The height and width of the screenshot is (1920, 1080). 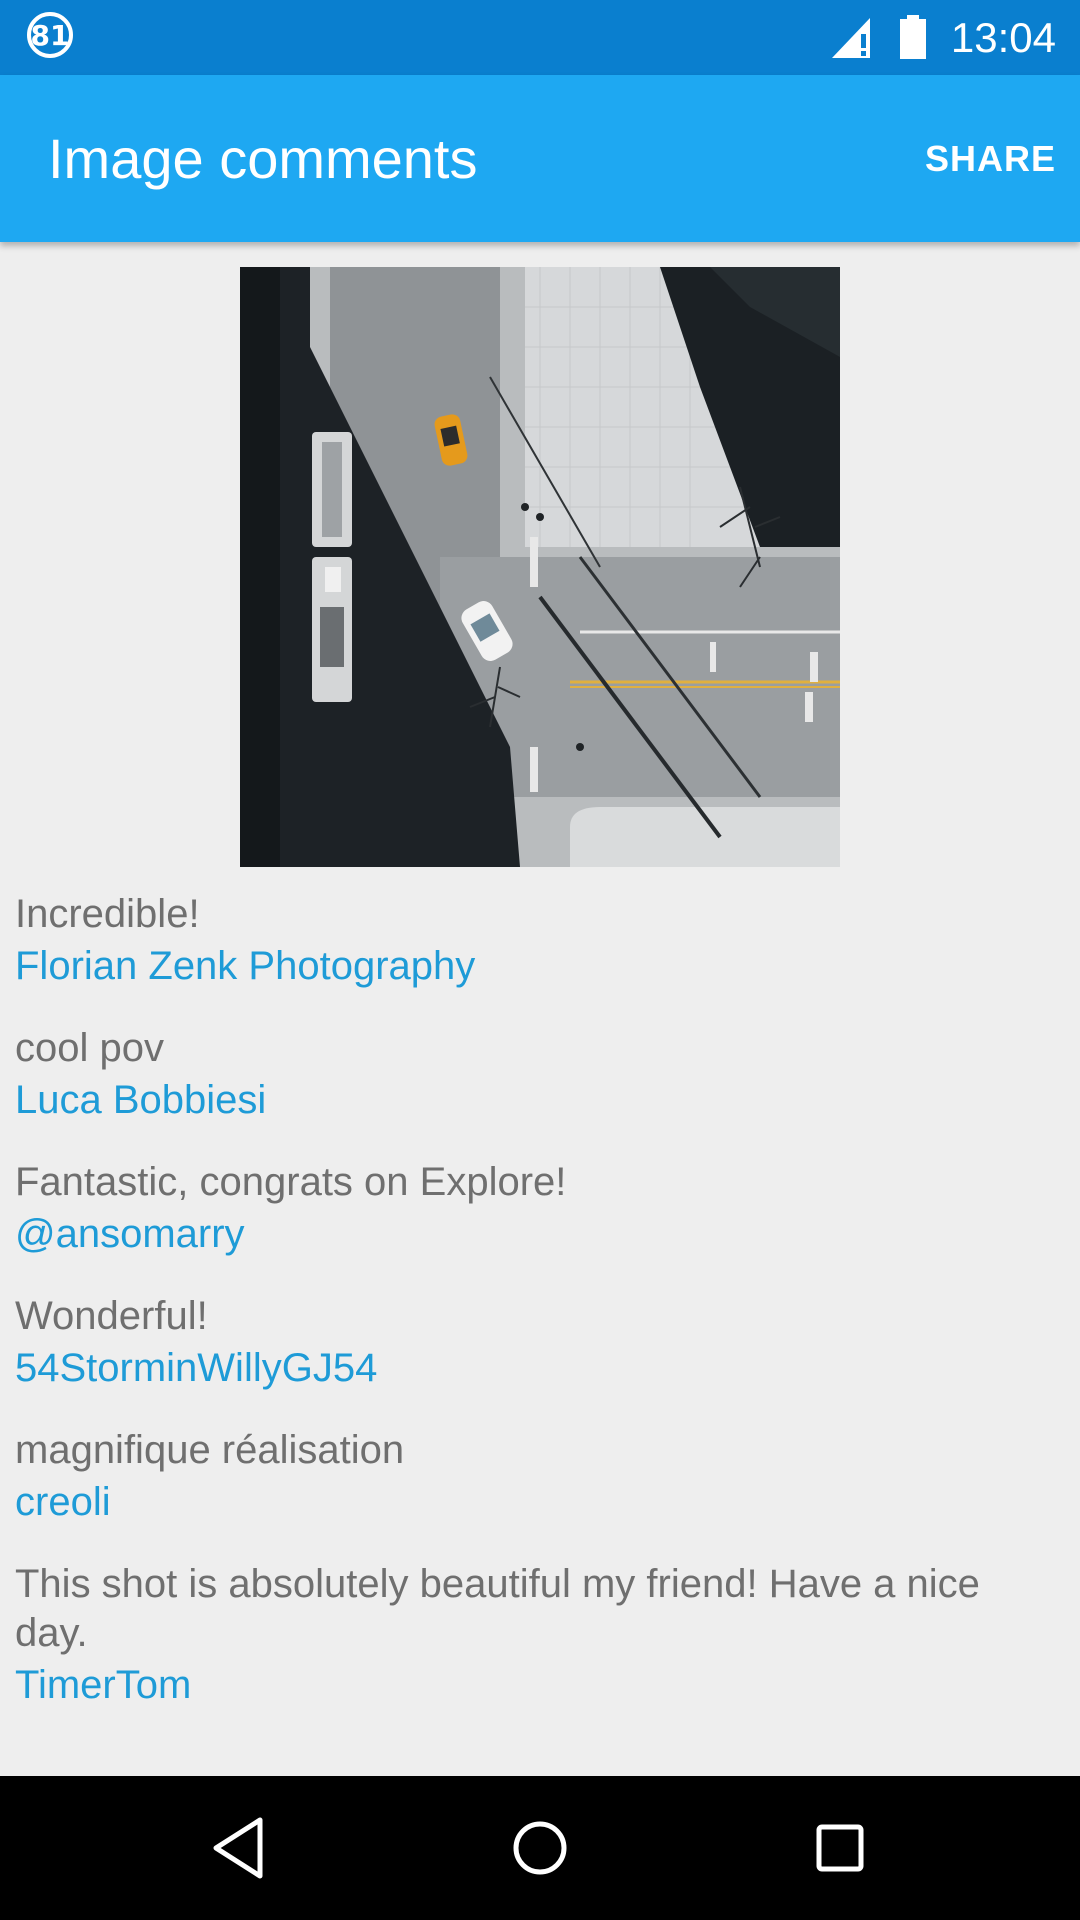 What do you see at coordinates (240, 1848) in the screenshot?
I see `back-icon` at bounding box center [240, 1848].